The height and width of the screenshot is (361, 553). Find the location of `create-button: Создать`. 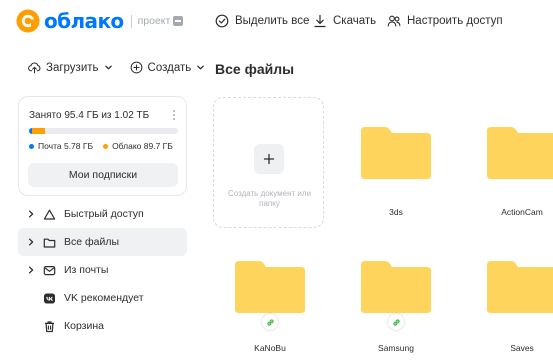

create-button: Создать is located at coordinates (168, 67).